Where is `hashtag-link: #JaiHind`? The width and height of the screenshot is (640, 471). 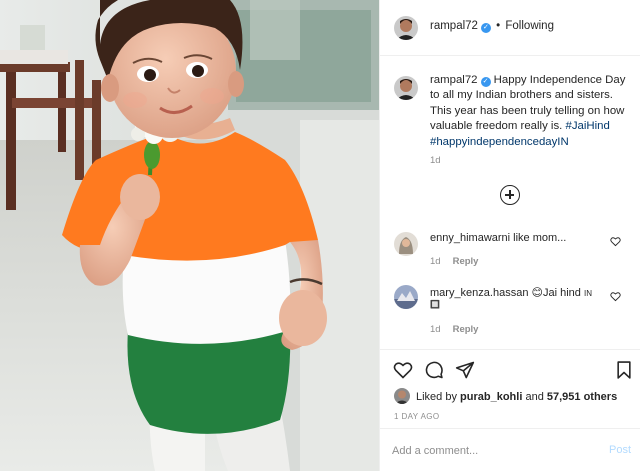 hashtag-link: #JaiHind is located at coordinates (588, 126).